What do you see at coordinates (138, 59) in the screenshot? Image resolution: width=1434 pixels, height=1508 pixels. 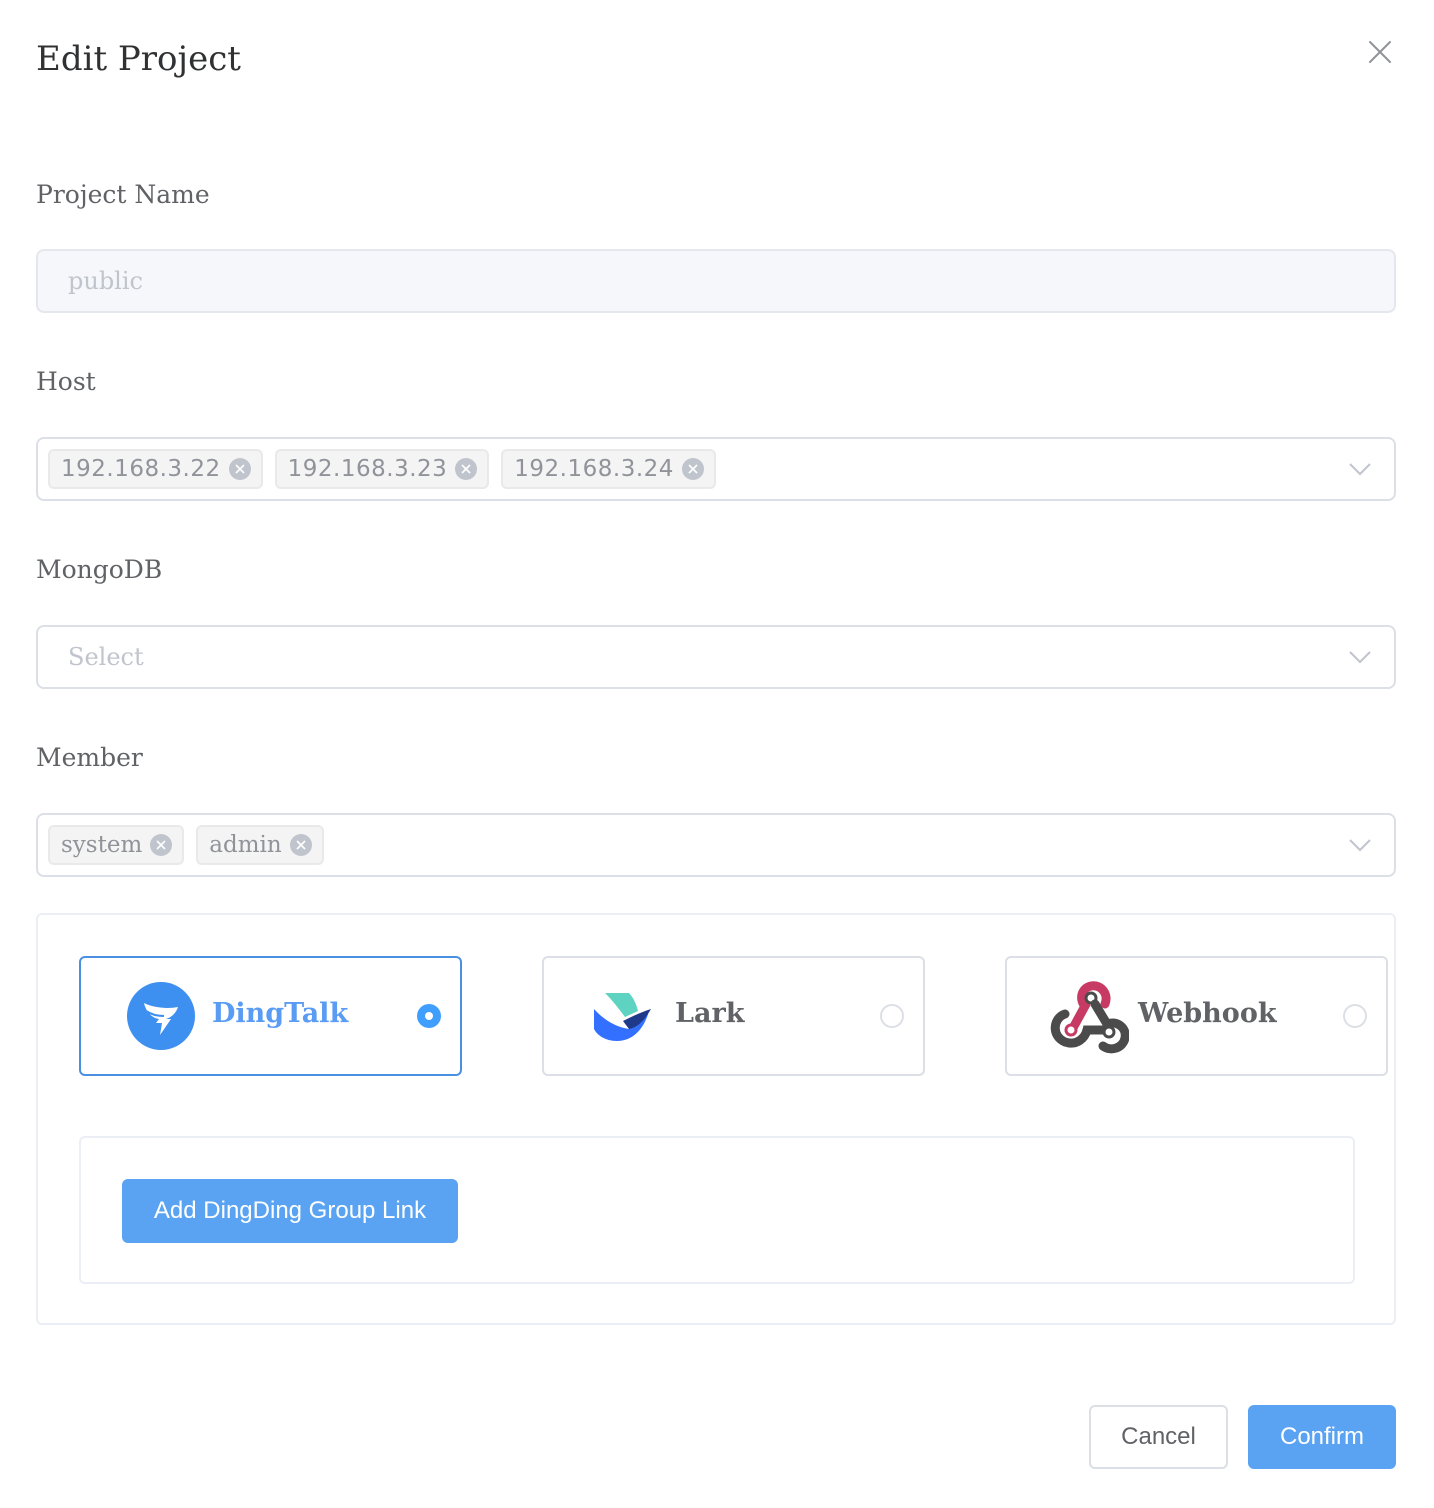 I see `dialog-title: Edit Project` at bounding box center [138, 59].